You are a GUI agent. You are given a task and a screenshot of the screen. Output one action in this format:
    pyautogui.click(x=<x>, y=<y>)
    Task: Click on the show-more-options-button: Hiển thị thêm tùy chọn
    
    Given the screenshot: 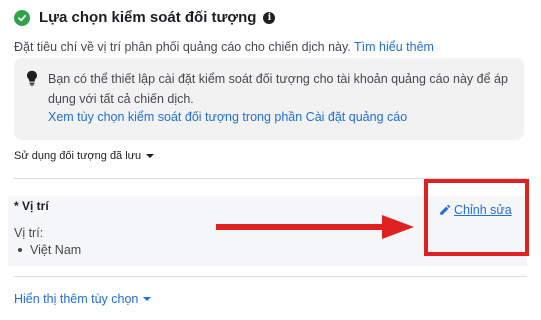 What is the action you would take?
    pyautogui.click(x=83, y=299)
    